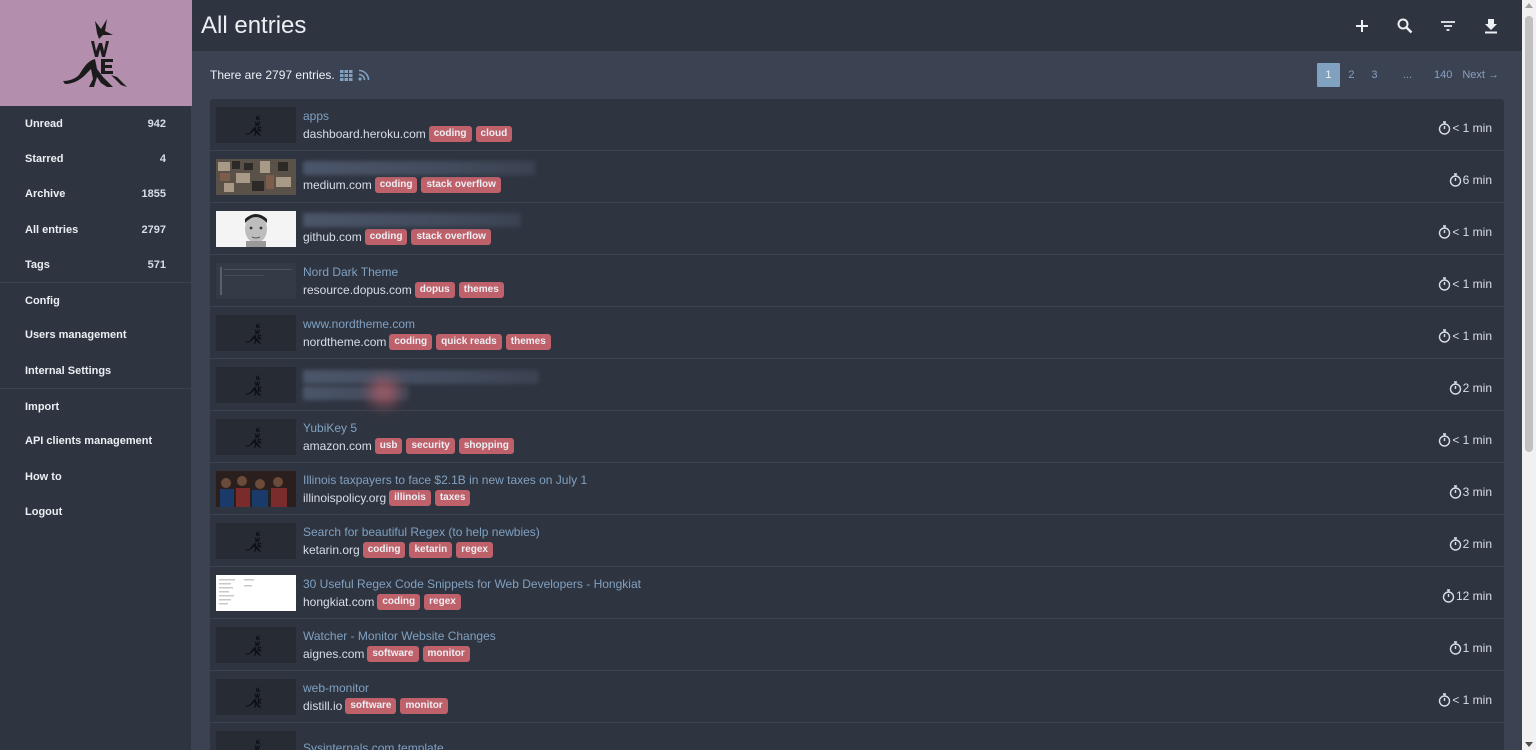  What do you see at coordinates (1477, 544) in the screenshot?
I see `reading-time-text: 2 min` at bounding box center [1477, 544].